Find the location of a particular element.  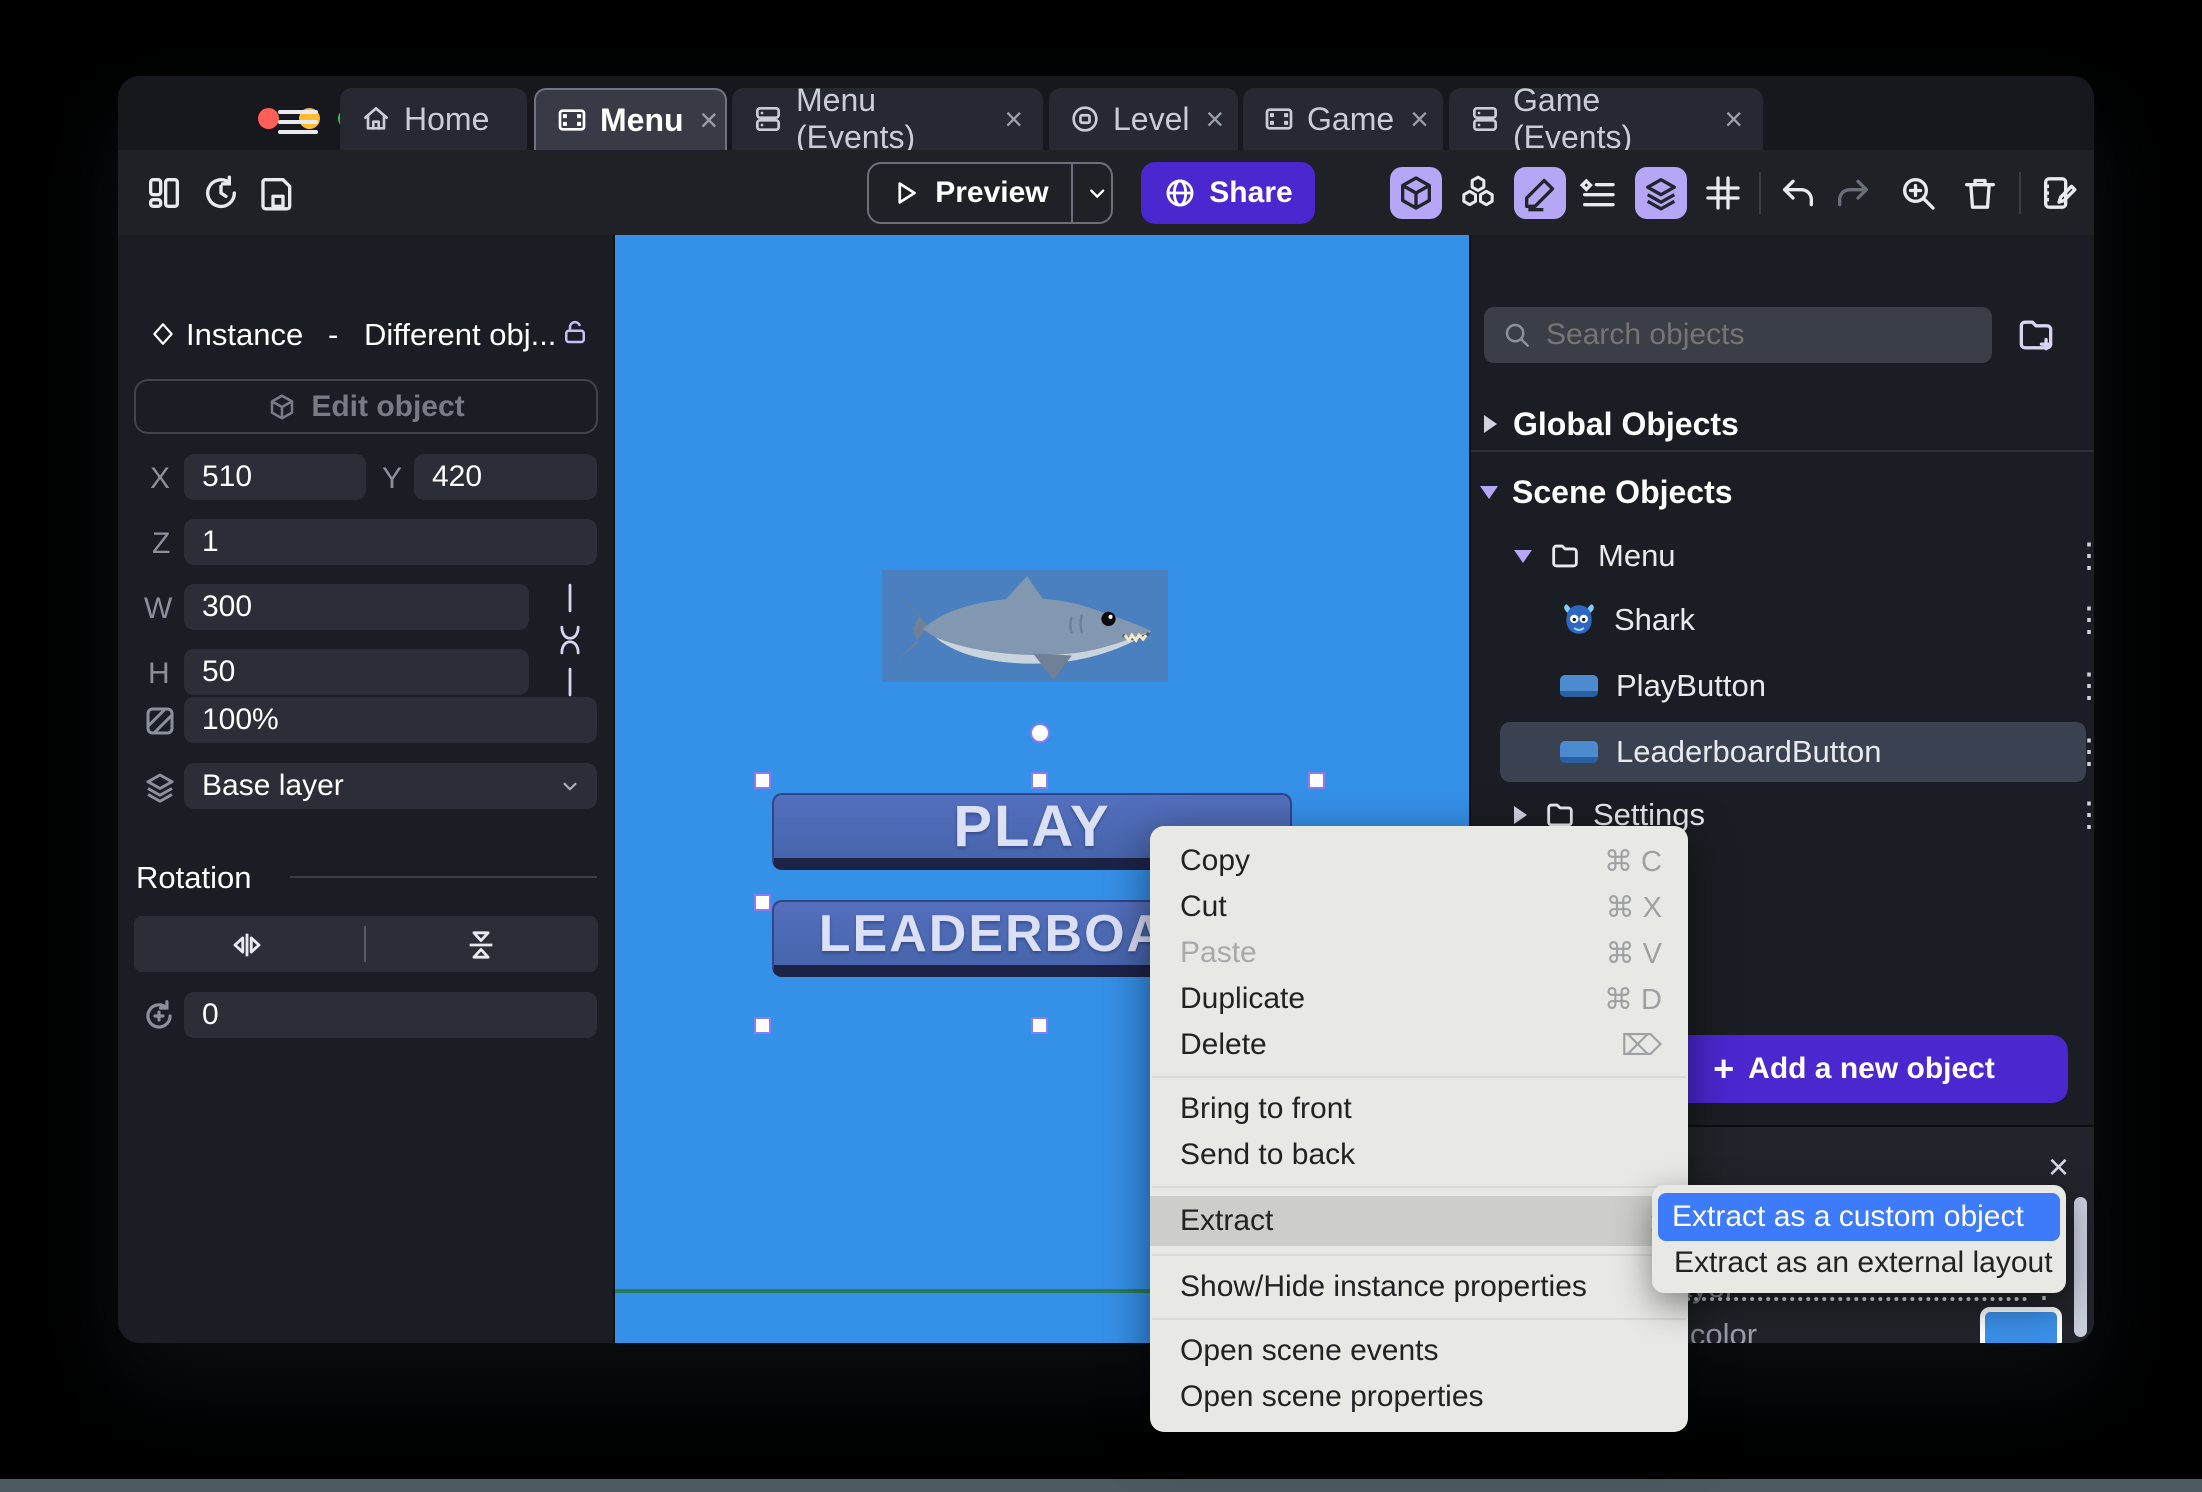

lock-open-icon is located at coordinates (575, 332).